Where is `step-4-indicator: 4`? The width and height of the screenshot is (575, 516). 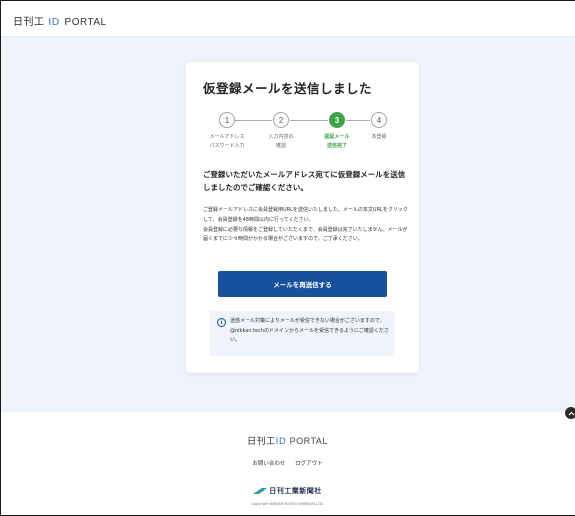
step-4-indicator: 4 is located at coordinates (379, 120).